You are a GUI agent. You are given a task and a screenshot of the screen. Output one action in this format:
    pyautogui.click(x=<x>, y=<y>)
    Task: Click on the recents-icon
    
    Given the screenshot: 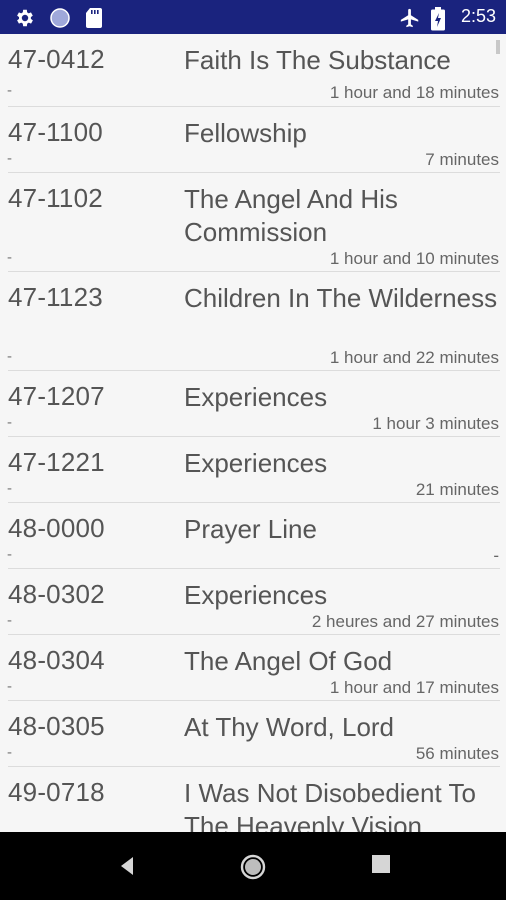 What is the action you would take?
    pyautogui.click(x=381, y=864)
    